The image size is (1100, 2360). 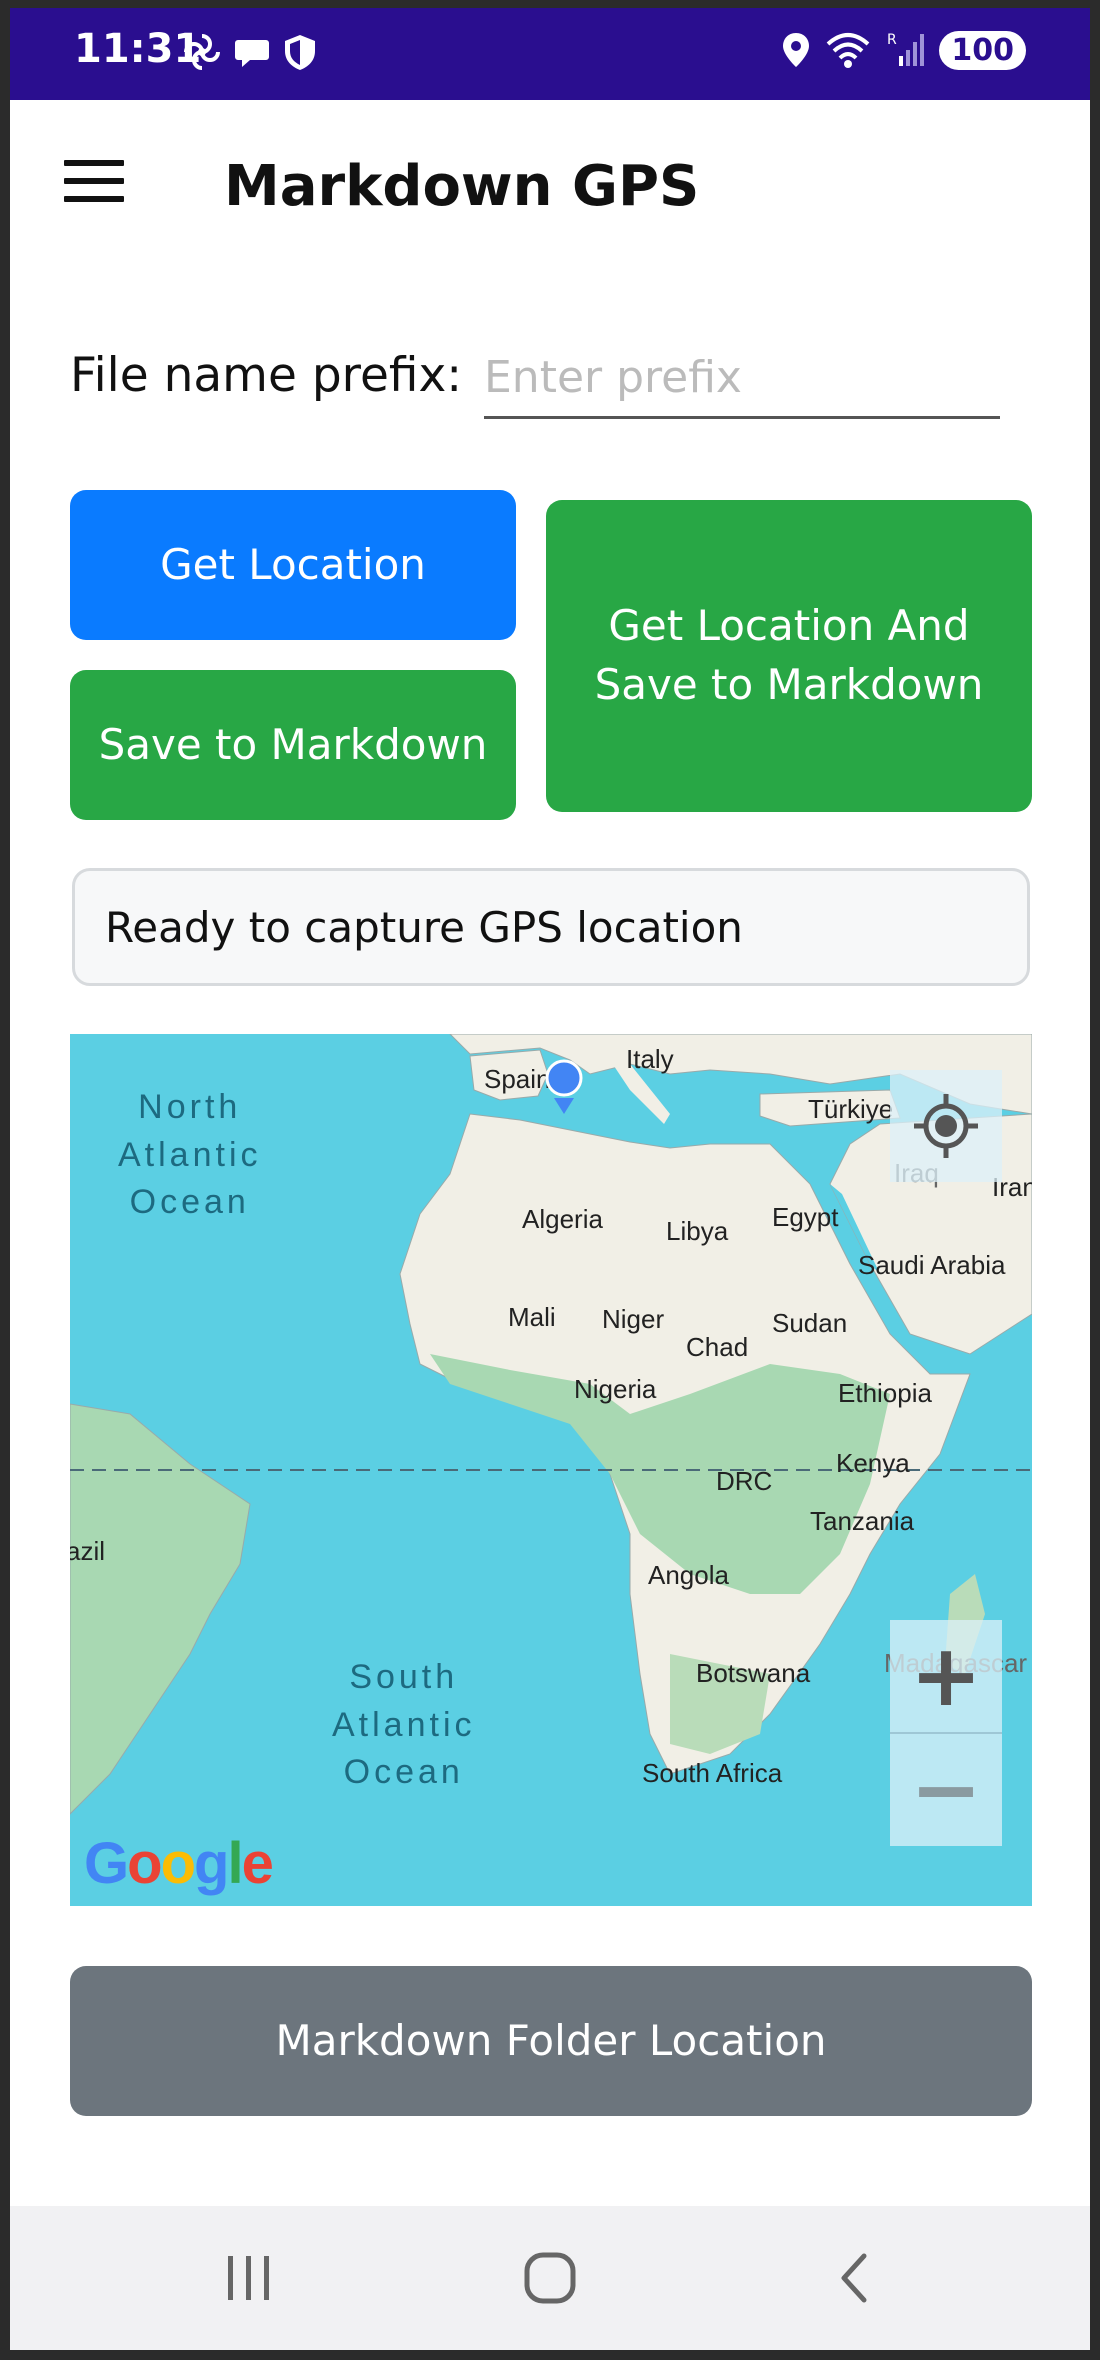 I want to click on prefix-input, so click(x=742, y=378).